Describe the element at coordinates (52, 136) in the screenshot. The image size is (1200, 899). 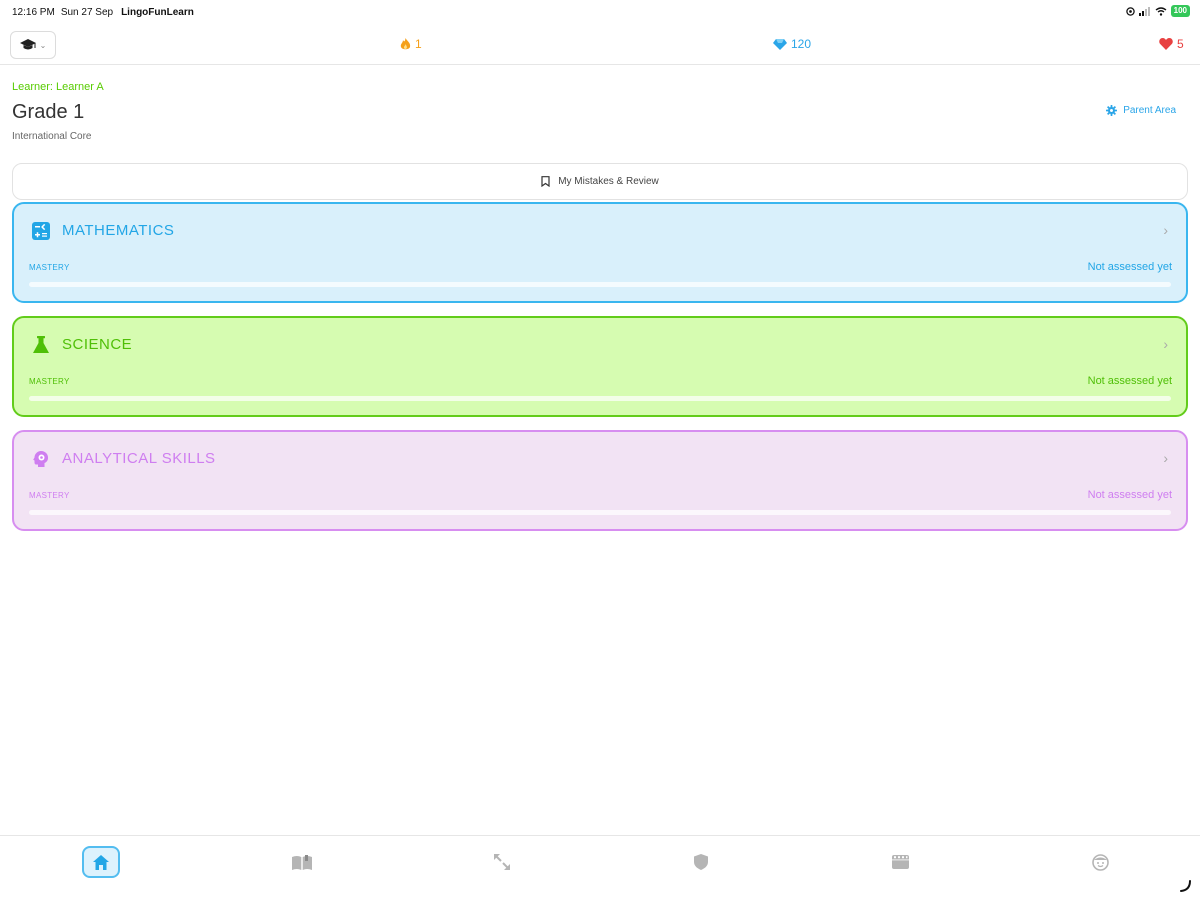
I see `curriculum-label: International Core` at that location.